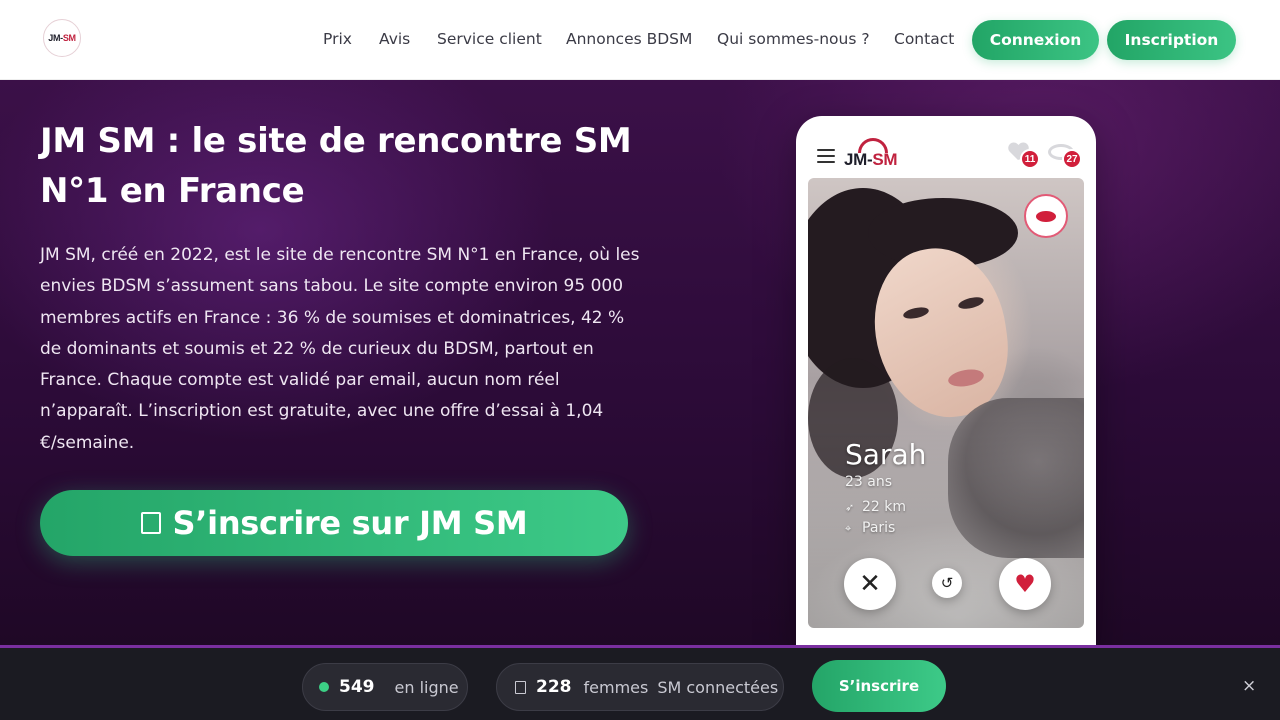 The image size is (1280, 720). Describe the element at coordinates (520, 687) in the screenshot. I see `women-icon` at that location.